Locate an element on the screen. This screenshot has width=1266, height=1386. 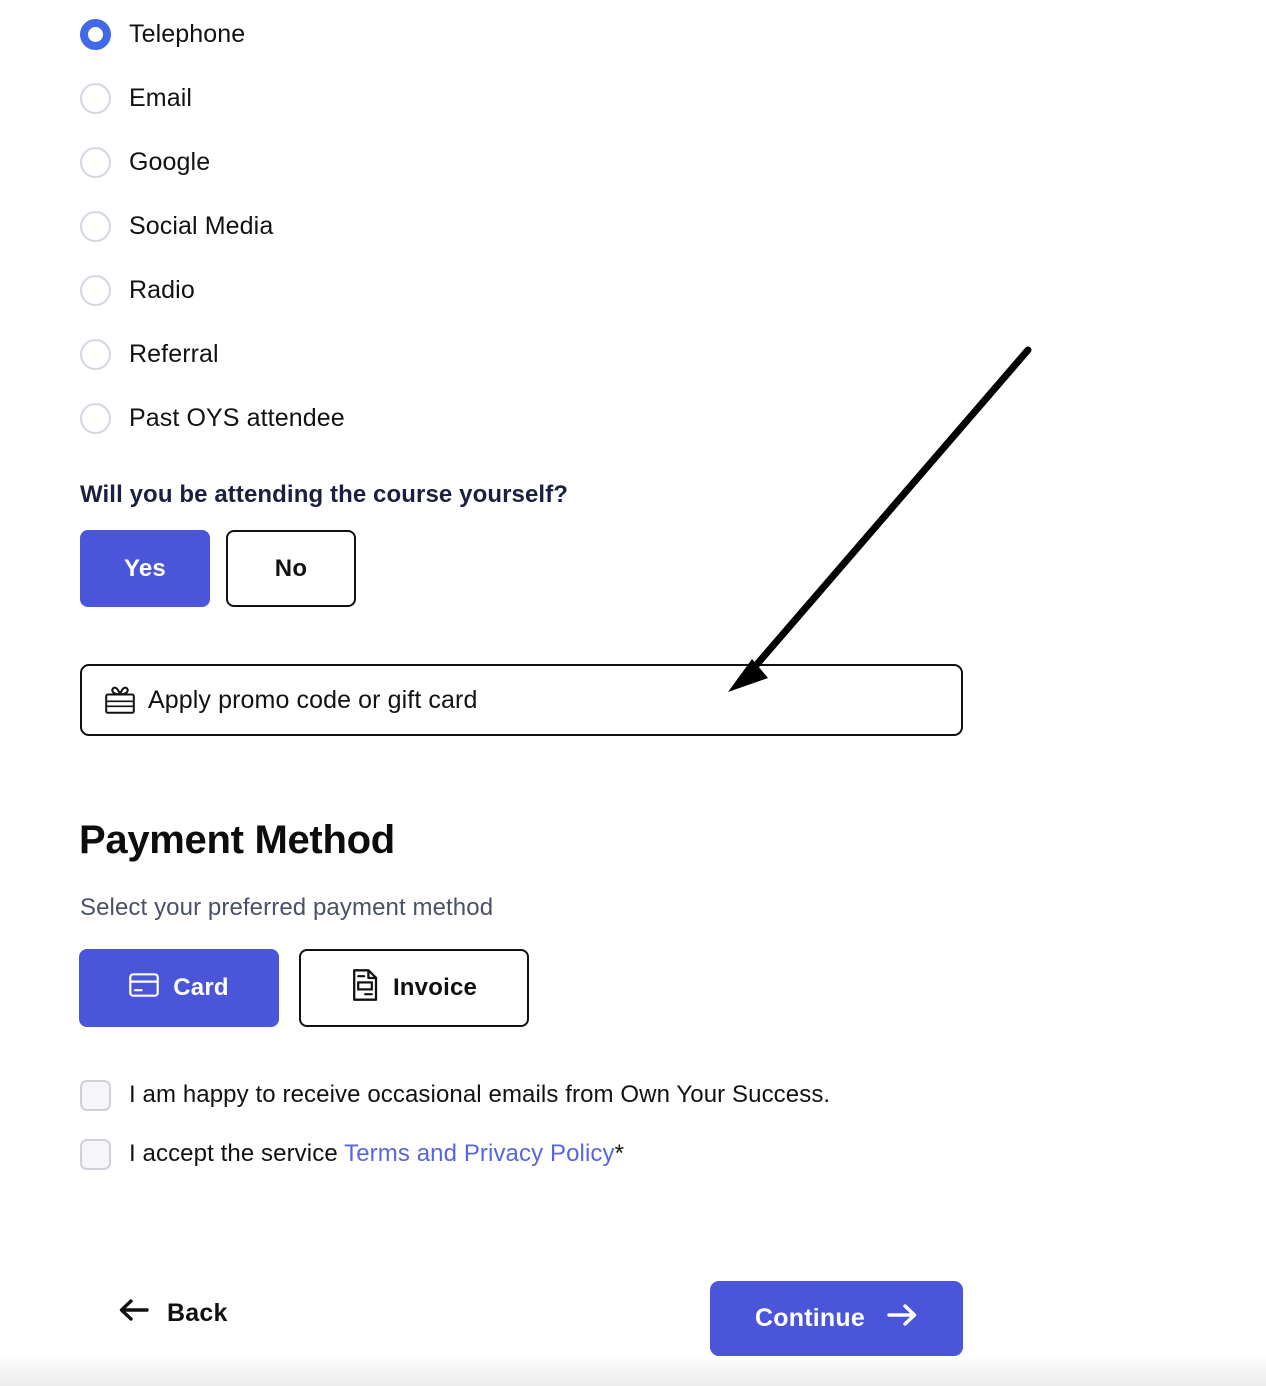
arrow-right-icon is located at coordinates (902, 1318).